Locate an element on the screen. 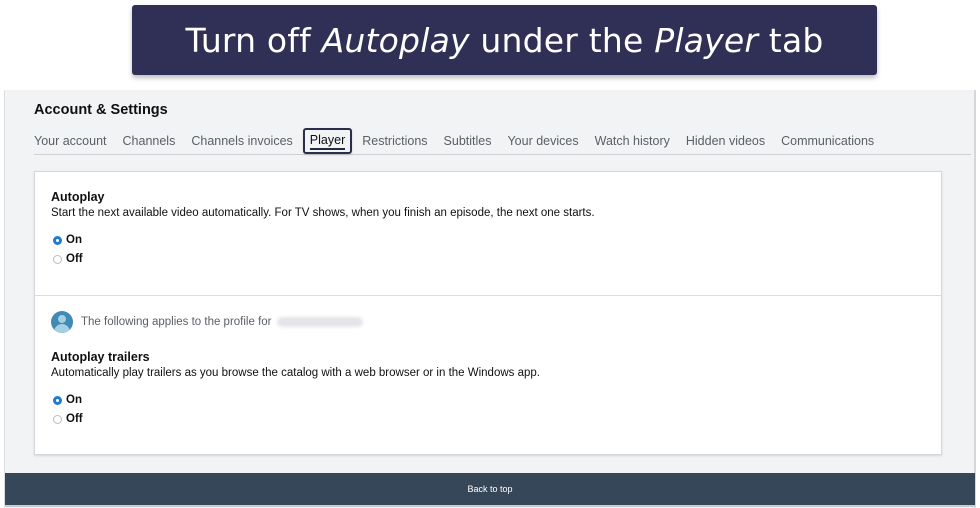  autoplay-trailers-on-radio is located at coordinates (57, 400).